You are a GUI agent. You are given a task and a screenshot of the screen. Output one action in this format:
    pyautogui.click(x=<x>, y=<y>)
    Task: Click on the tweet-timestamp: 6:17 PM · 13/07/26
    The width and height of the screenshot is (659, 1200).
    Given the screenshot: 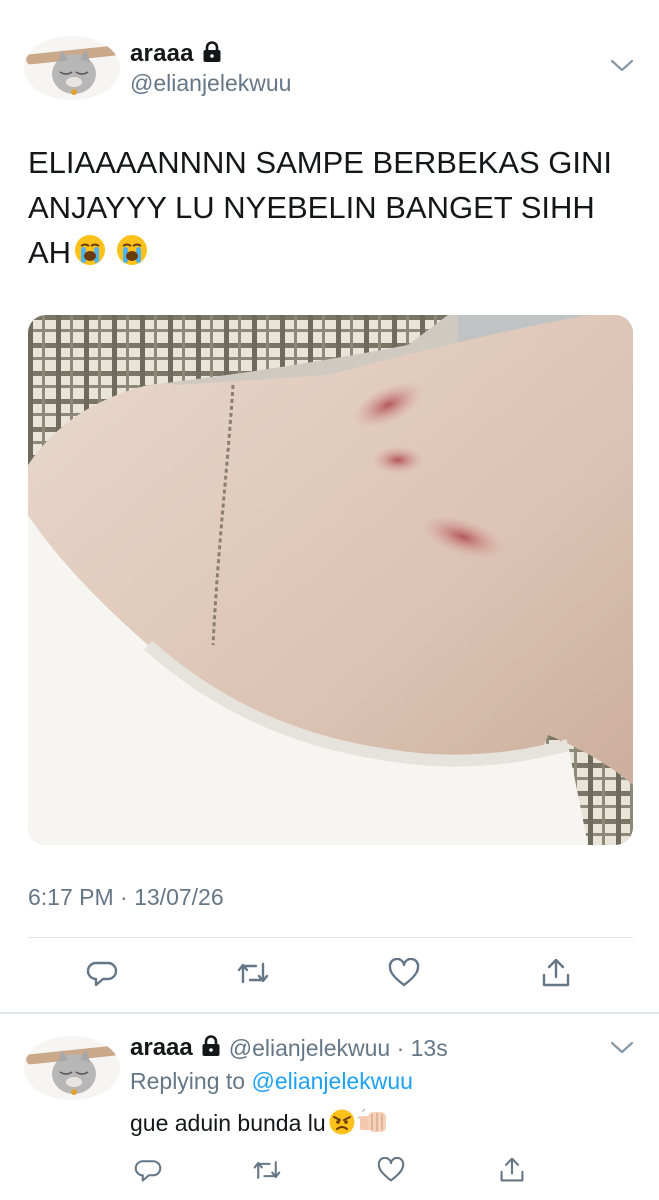 What is the action you would take?
    pyautogui.click(x=126, y=897)
    